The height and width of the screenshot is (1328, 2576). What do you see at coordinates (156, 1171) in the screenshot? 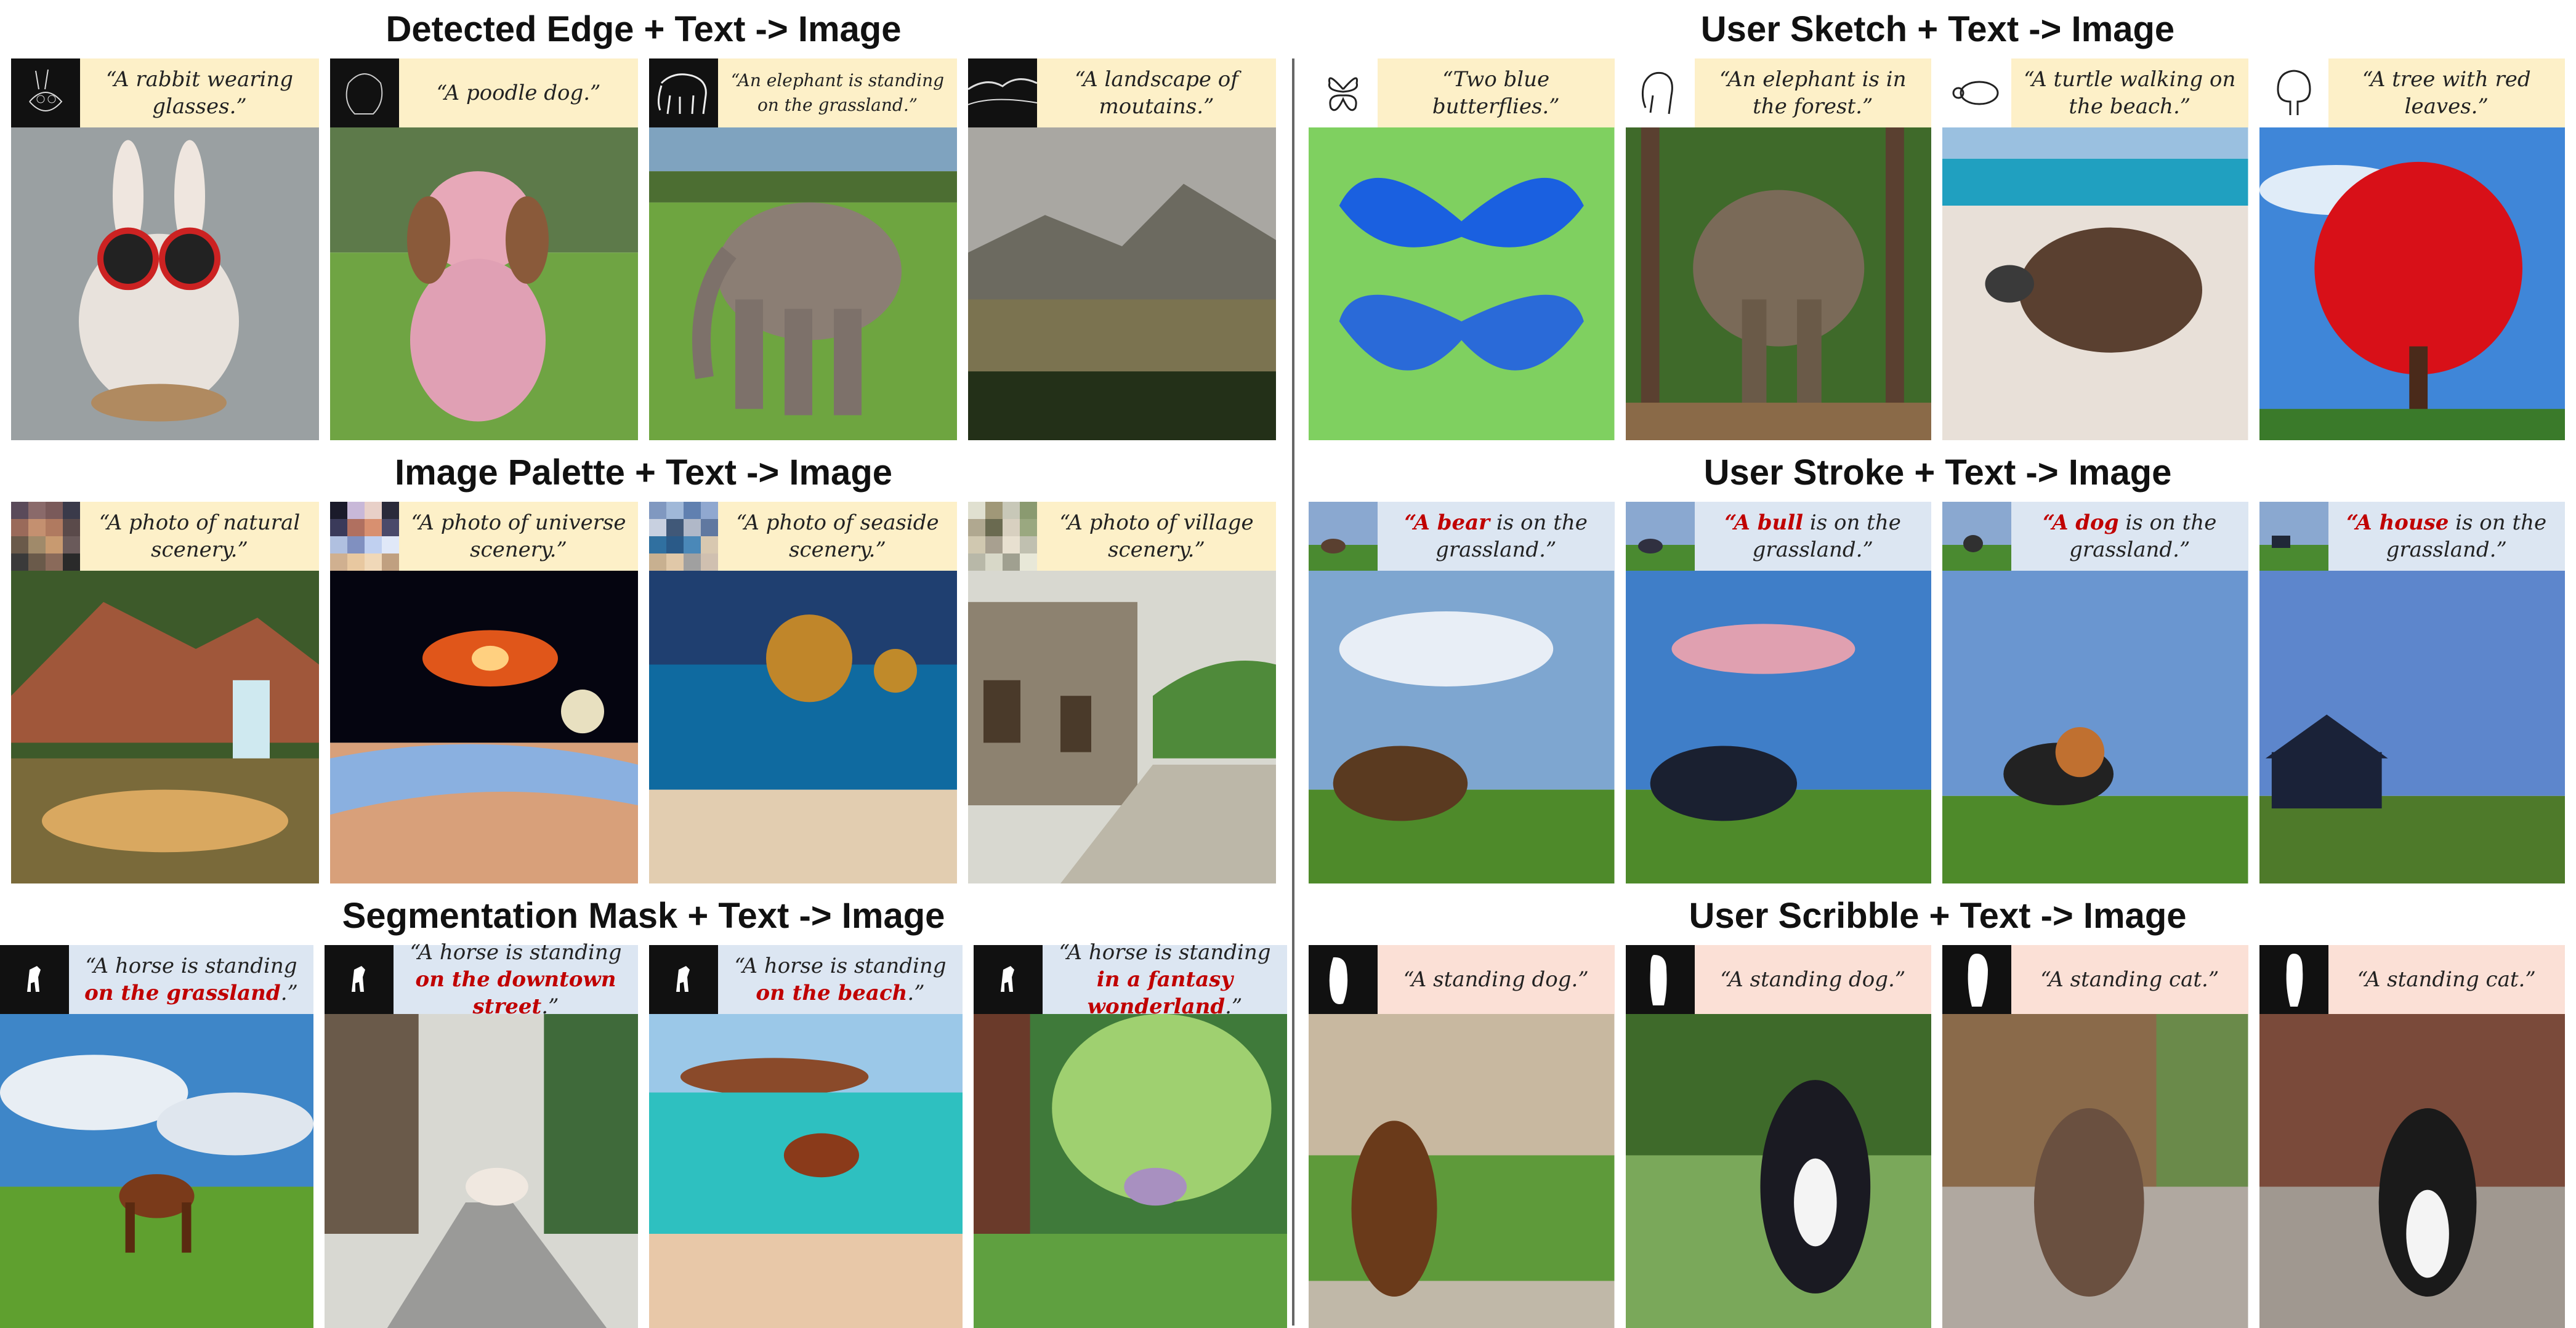
I see `generated-image-horse-grassland` at bounding box center [156, 1171].